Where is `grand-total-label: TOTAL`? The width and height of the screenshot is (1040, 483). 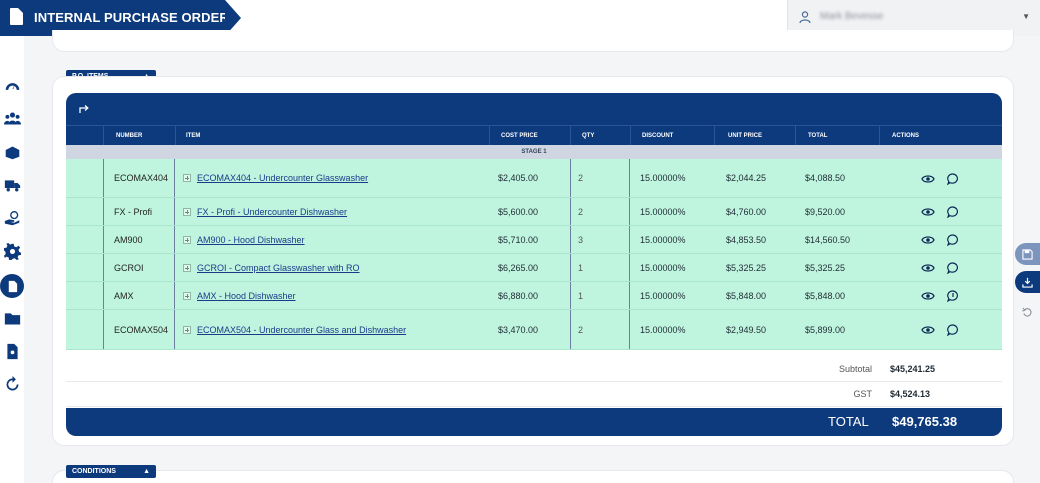 grand-total-label: TOTAL is located at coordinates (848, 421).